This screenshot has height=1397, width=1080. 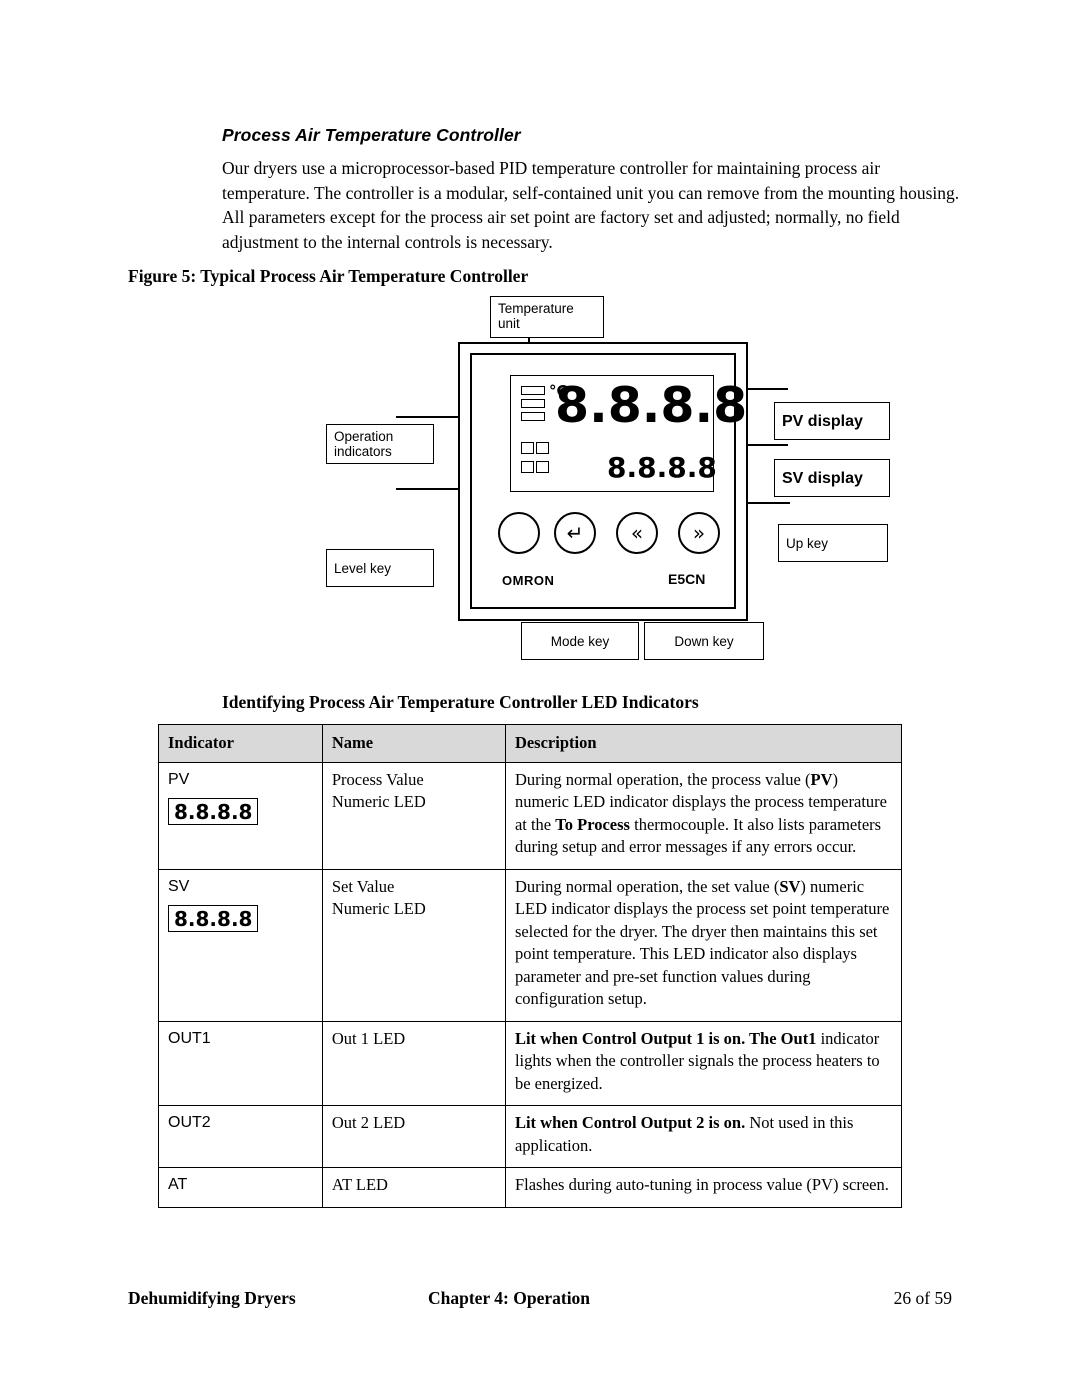 What do you see at coordinates (240, 1136) in the screenshot?
I see `cell-indicator: OUT2` at bounding box center [240, 1136].